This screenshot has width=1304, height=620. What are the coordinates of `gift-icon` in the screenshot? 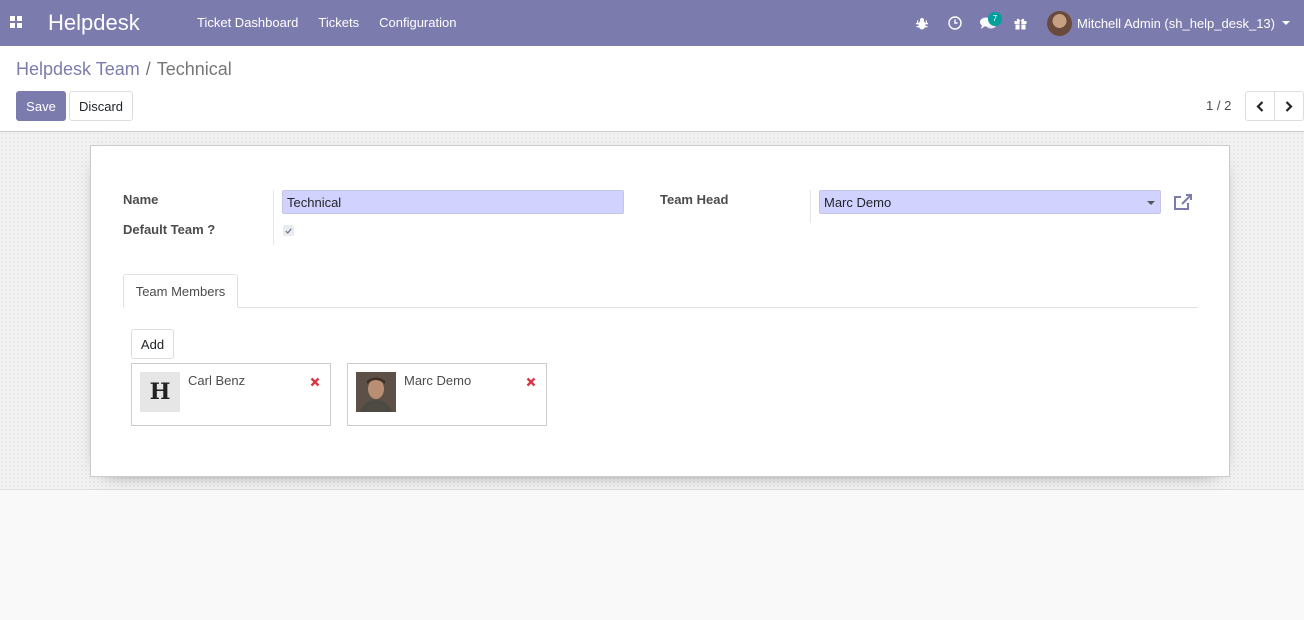 It's located at (1020, 23).